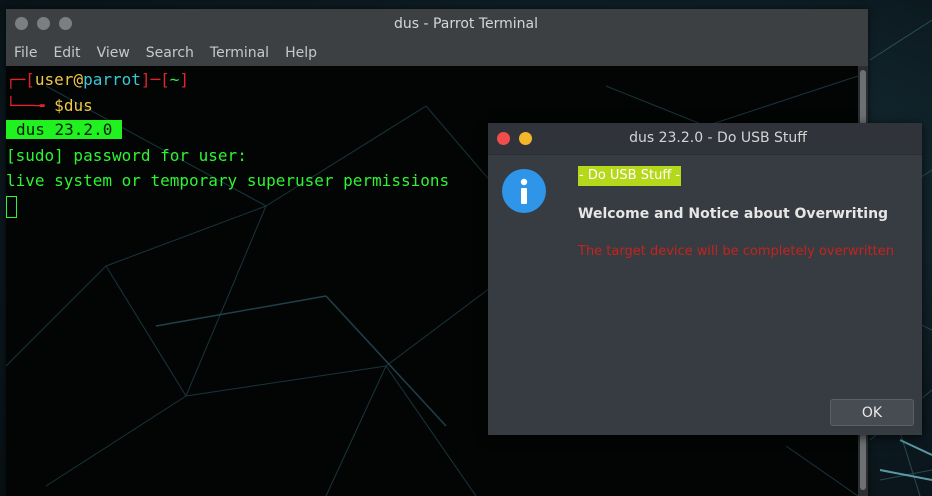 This screenshot has height=496, width=932. Describe the element at coordinates (113, 53) in the screenshot. I see `menu-view: View` at that location.